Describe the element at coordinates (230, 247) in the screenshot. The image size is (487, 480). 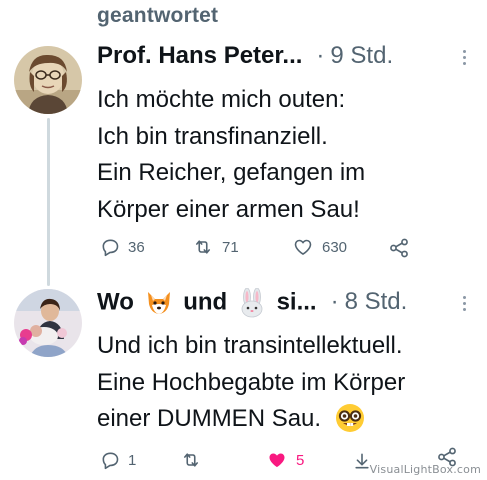
I see `retweet-count: 71` at that location.